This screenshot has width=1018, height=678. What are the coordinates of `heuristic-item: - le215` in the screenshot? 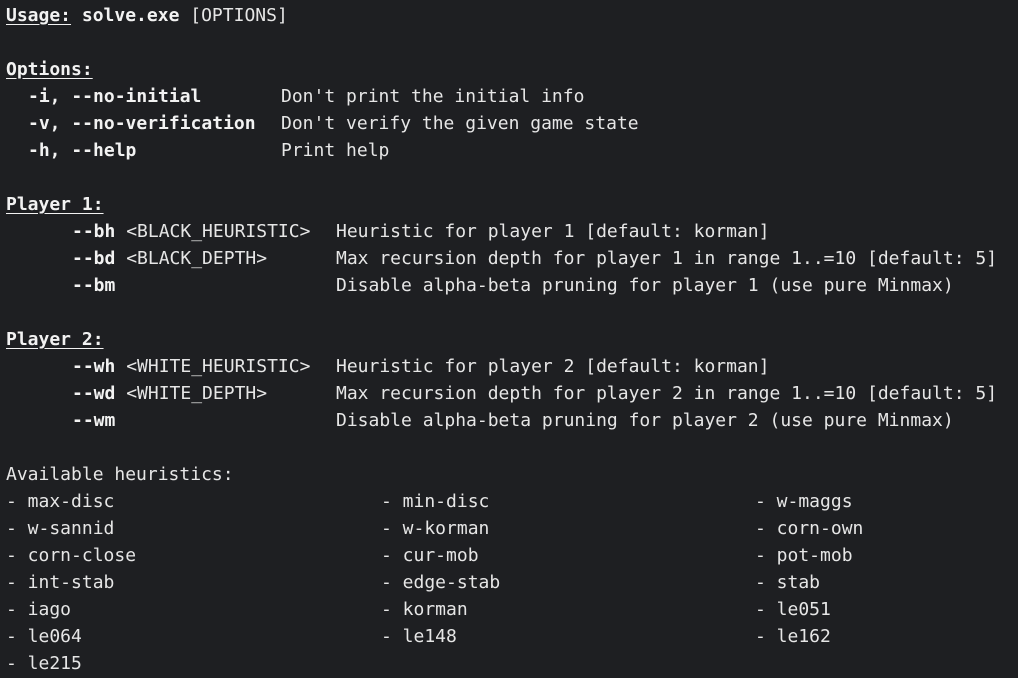 It's located at (44, 663).